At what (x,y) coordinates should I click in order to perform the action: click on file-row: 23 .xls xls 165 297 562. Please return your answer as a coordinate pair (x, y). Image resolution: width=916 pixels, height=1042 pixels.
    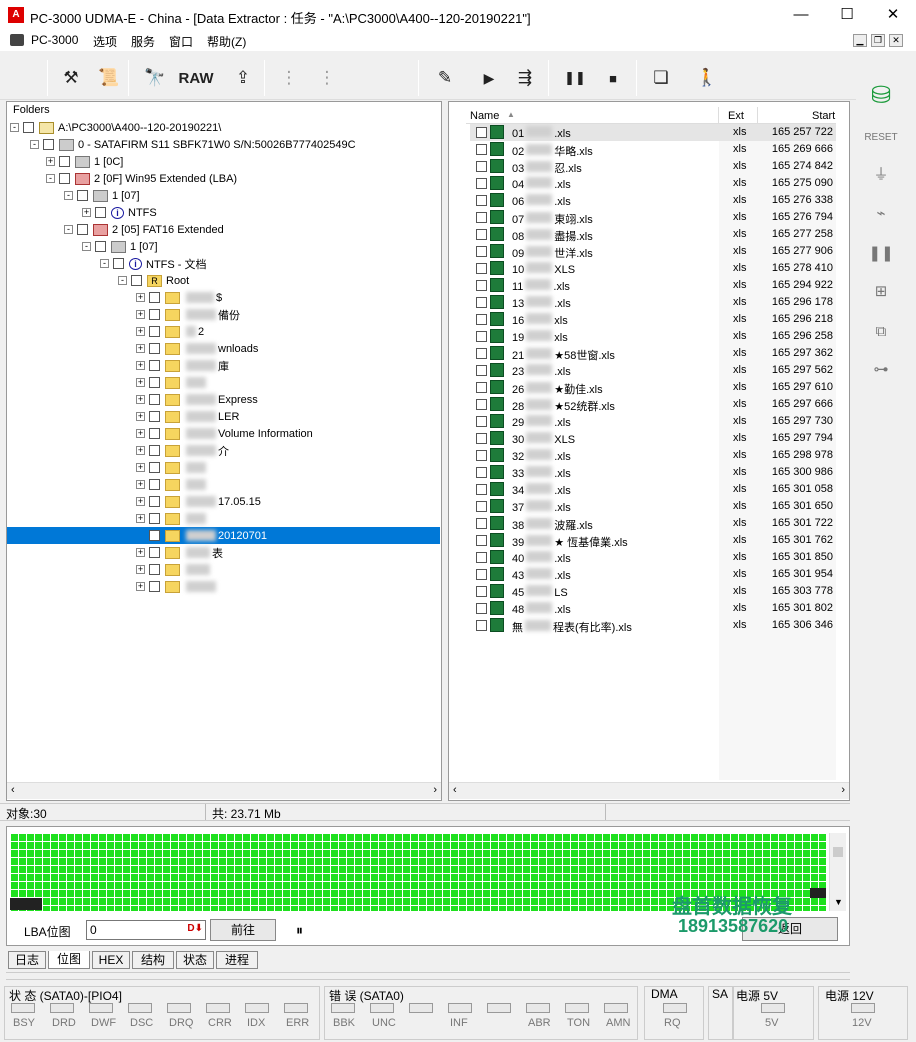
    Looking at the image, I should click on (653, 370).